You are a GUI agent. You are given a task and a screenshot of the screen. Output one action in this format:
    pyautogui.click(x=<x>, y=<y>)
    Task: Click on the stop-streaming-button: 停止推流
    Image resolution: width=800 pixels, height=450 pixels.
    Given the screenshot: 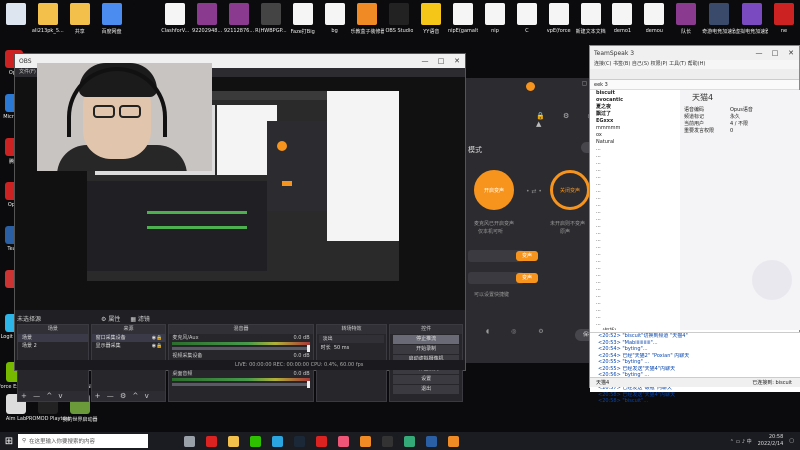 What is the action you would take?
    pyautogui.click(x=426, y=339)
    